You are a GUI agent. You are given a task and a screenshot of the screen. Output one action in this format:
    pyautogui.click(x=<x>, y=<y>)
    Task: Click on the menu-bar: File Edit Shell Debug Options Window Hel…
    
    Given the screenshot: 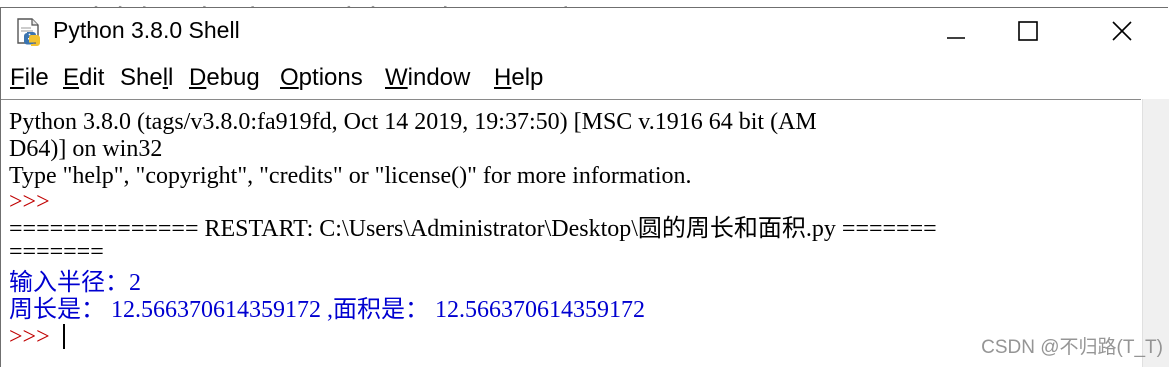 What is the action you would take?
    pyautogui.click(x=584, y=77)
    